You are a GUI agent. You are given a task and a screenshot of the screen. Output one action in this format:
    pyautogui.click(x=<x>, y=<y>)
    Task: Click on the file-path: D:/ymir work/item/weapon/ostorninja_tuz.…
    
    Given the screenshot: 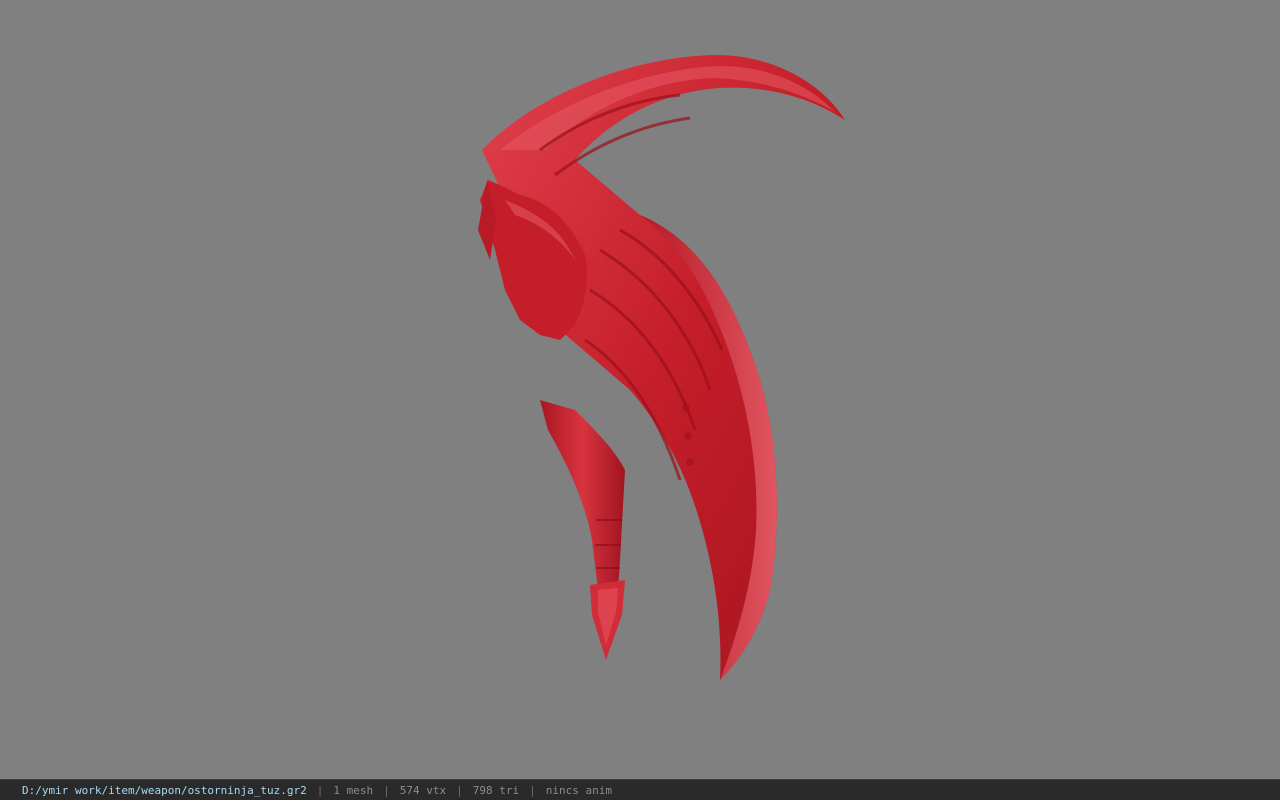 What is the action you would take?
    pyautogui.click(x=164, y=790)
    